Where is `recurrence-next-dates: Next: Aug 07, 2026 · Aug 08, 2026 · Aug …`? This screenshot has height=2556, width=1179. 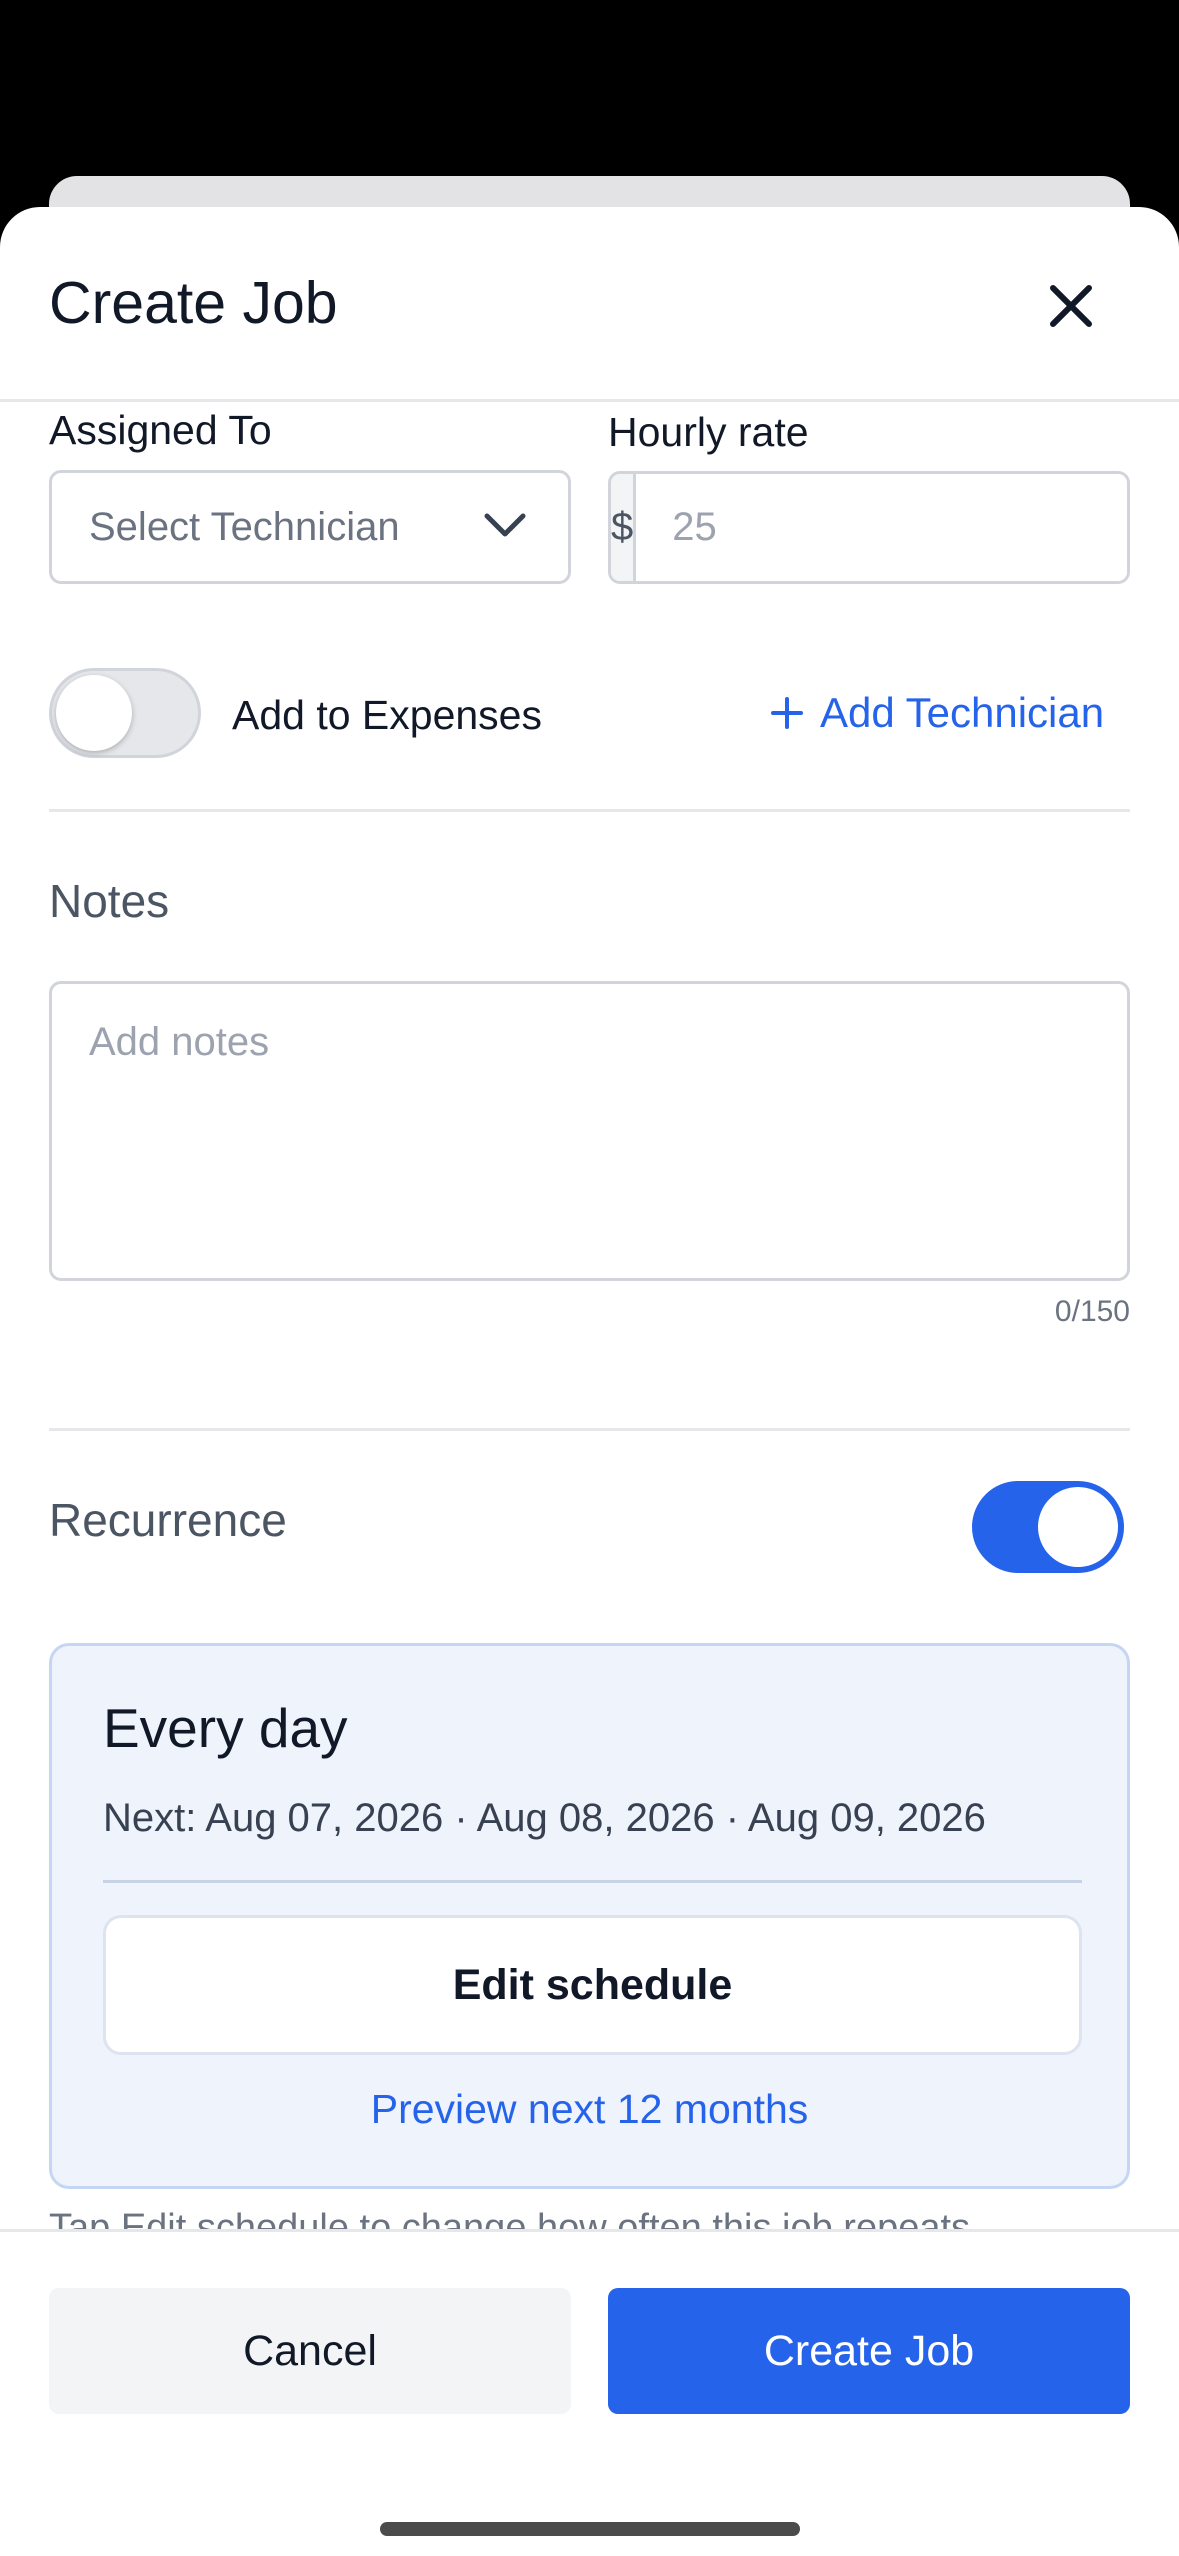 recurrence-next-dates: Next: Aug 07, 2026 · Aug 08, 2026 · Aug … is located at coordinates (544, 1818).